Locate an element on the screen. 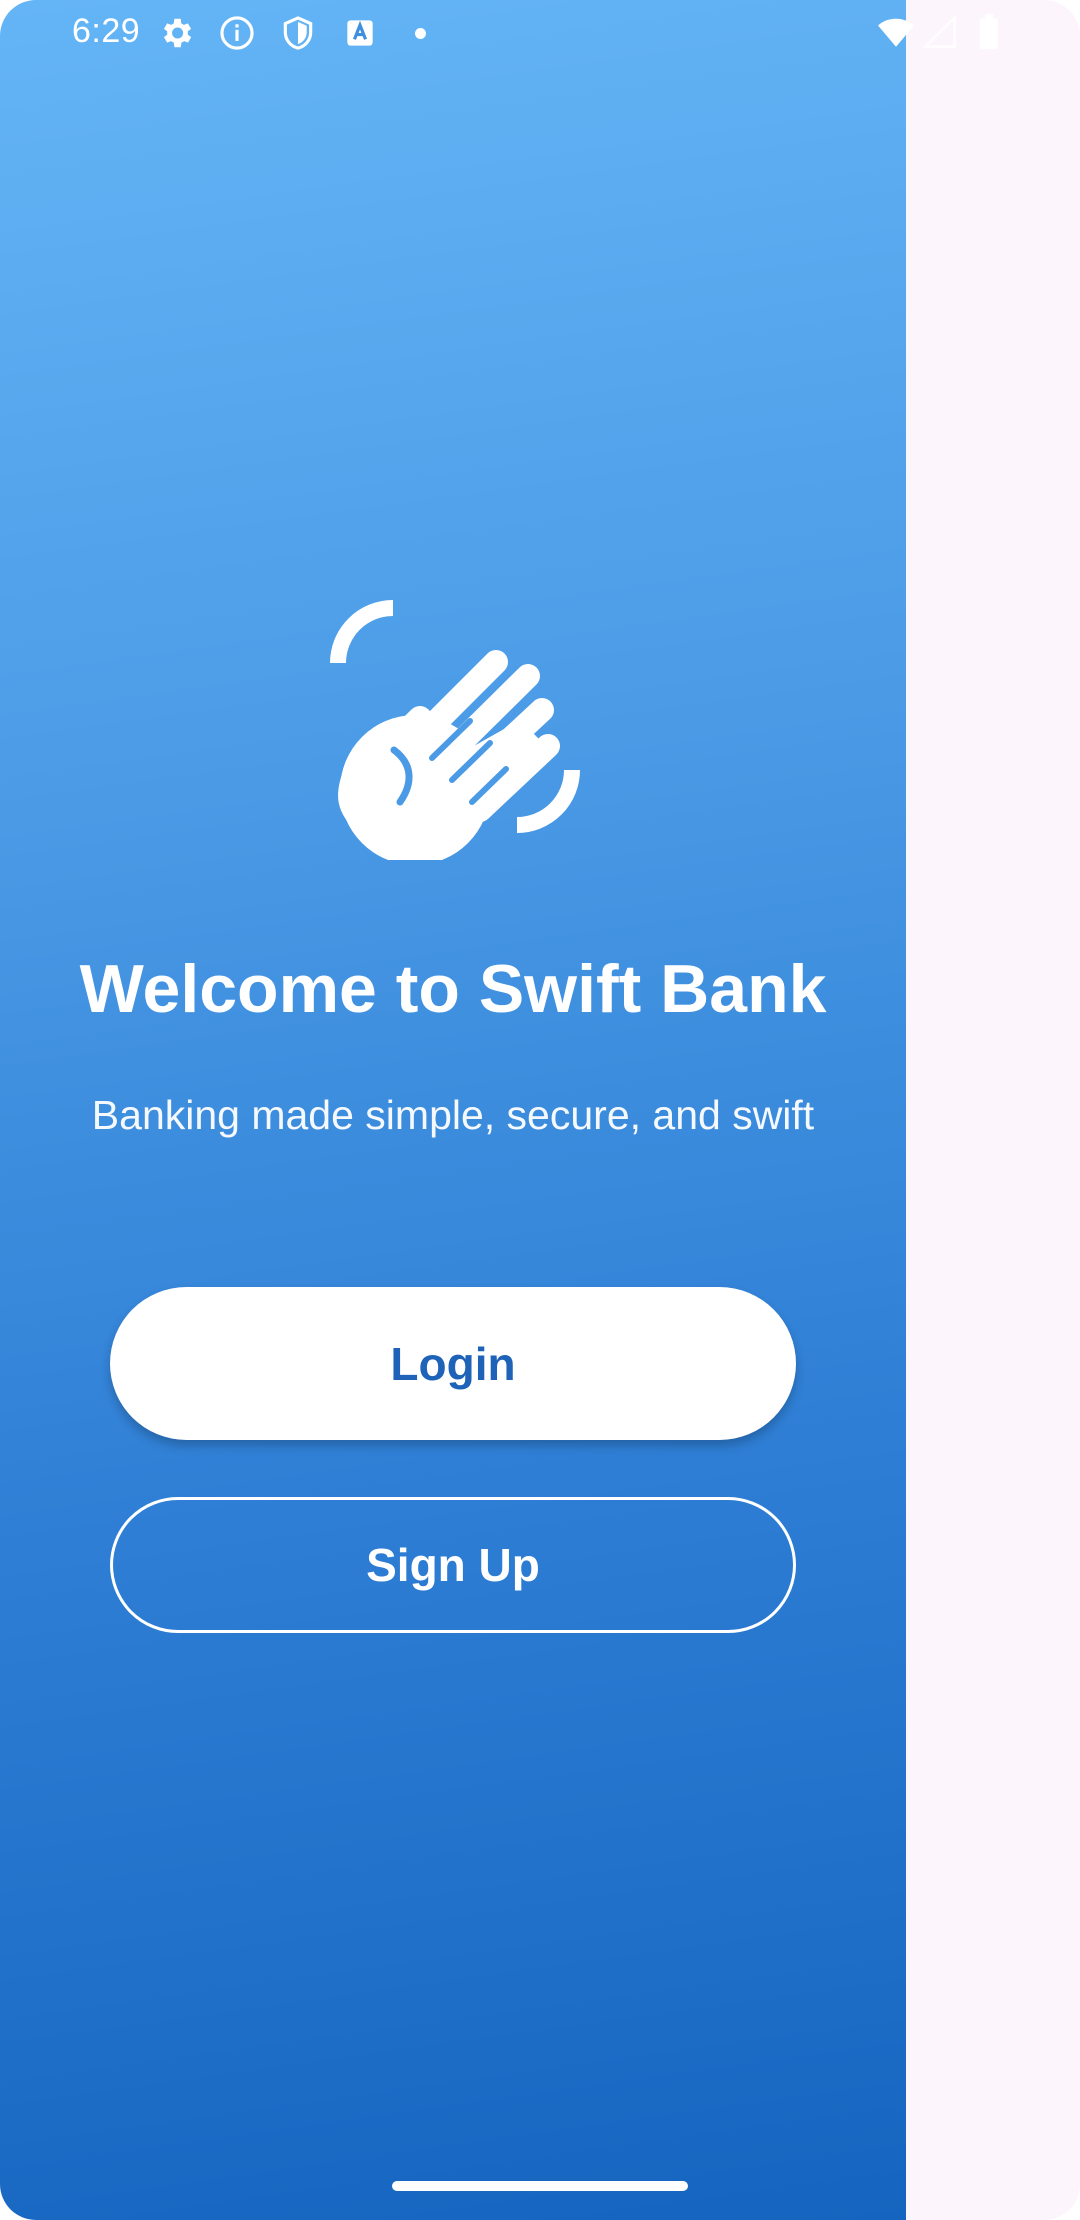 This screenshot has height=2220, width=1080. text-a-icon is located at coordinates (360, 33).